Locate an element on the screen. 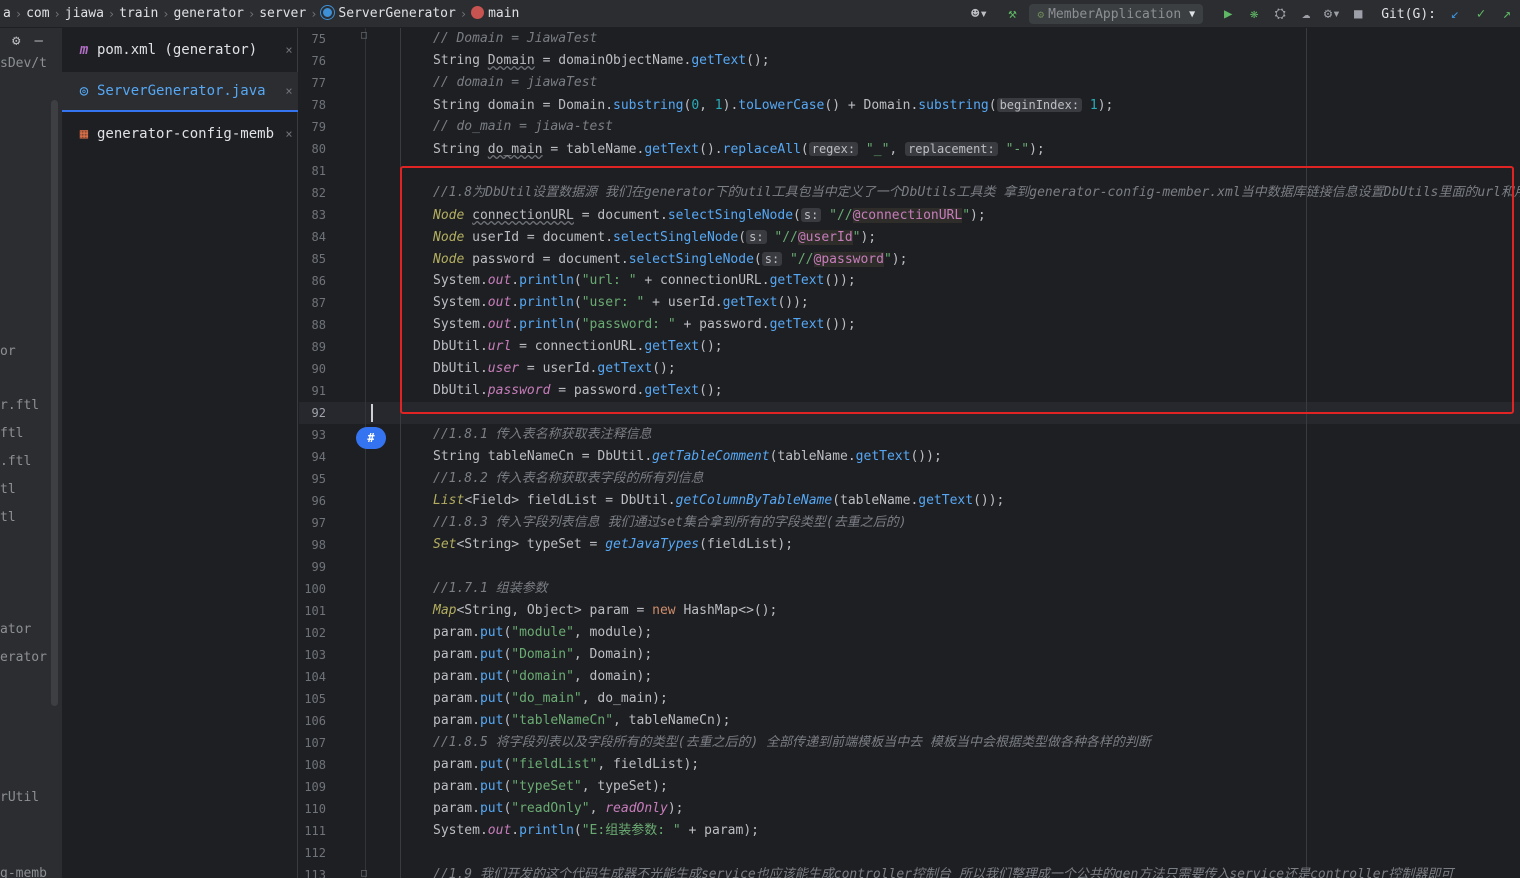  code-token: Domain is located at coordinates (511, 60).